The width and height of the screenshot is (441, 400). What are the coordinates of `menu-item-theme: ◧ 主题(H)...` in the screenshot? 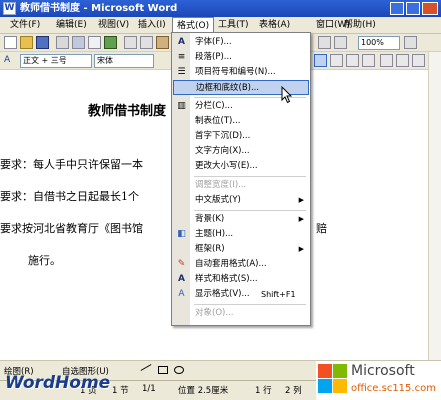 It's located at (241, 234).